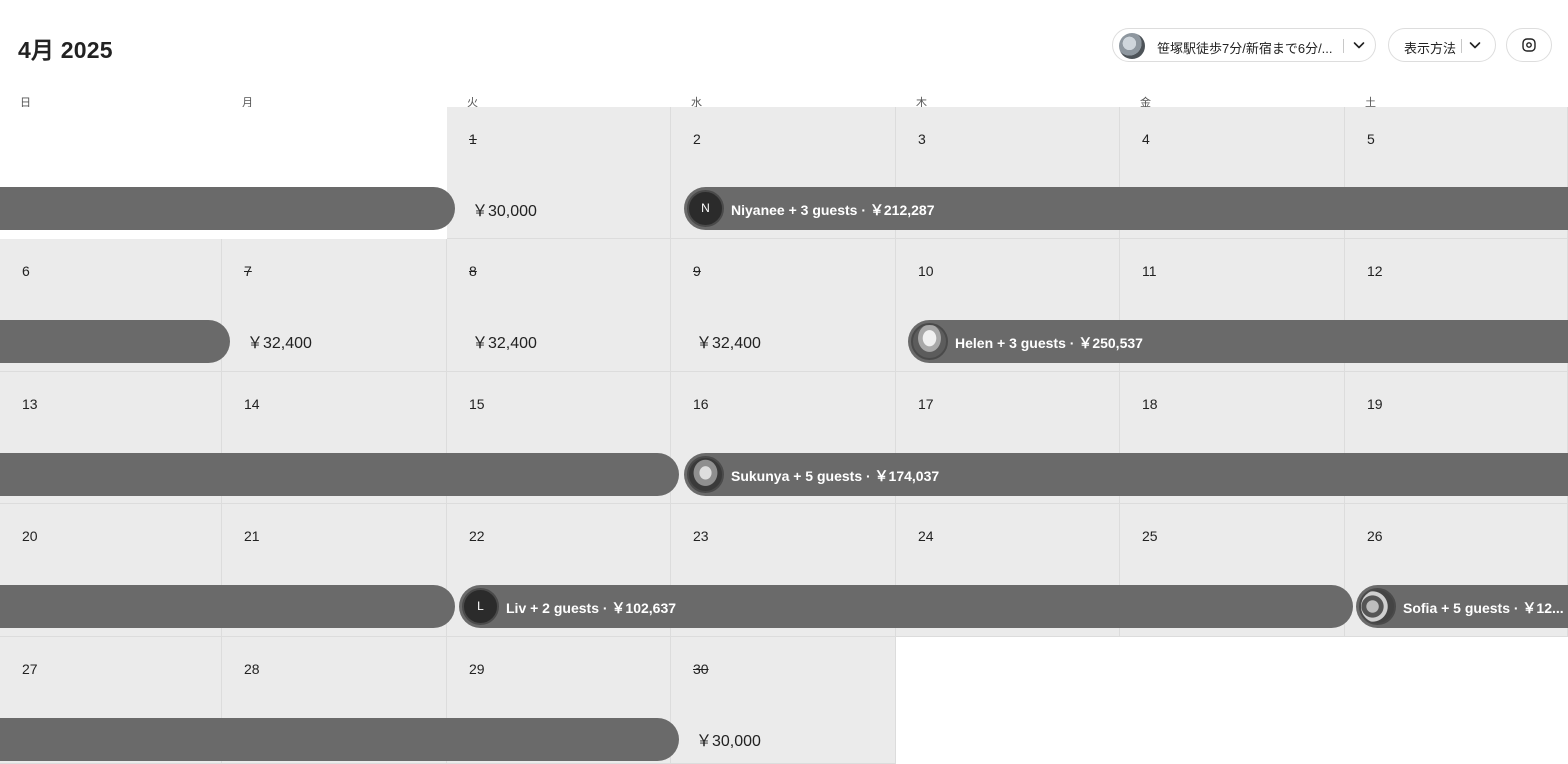  What do you see at coordinates (1146, 139) in the screenshot?
I see `day-number: 4` at bounding box center [1146, 139].